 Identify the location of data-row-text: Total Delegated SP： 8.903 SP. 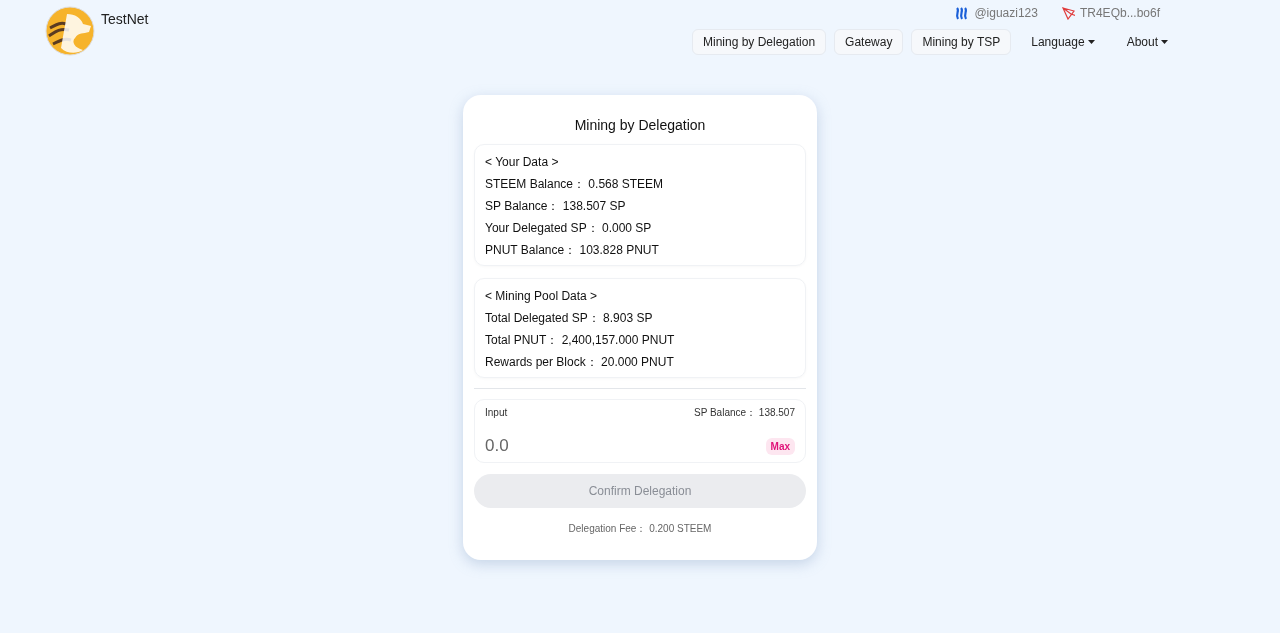
(569, 318).